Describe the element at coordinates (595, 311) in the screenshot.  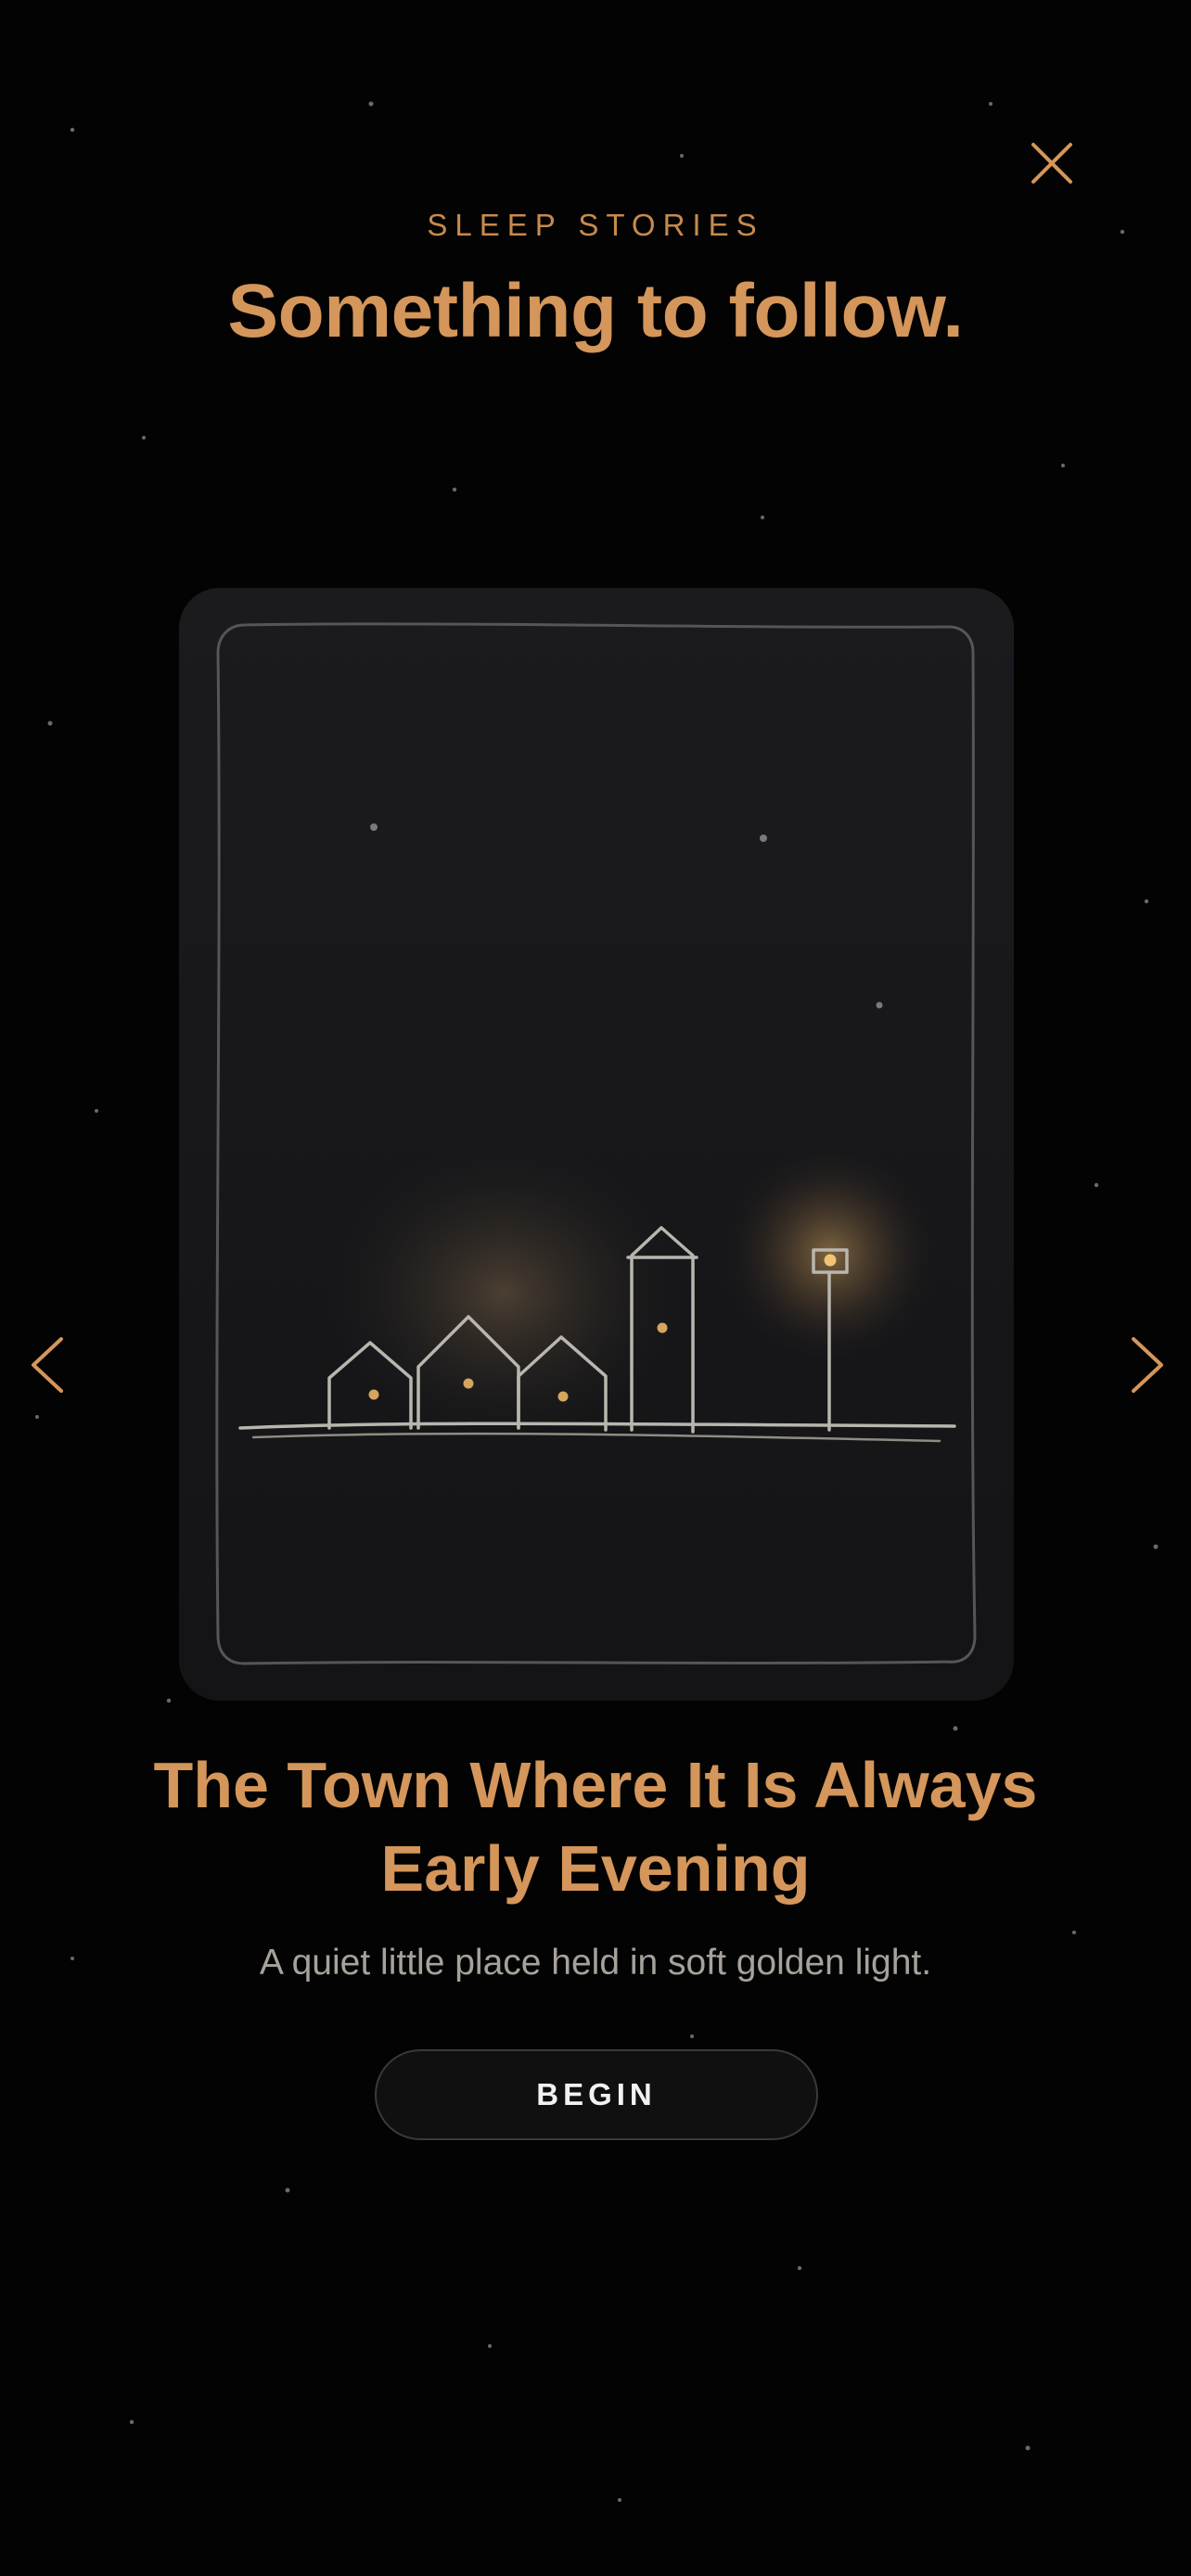
I see `page-headline: Something to follow.` at that location.